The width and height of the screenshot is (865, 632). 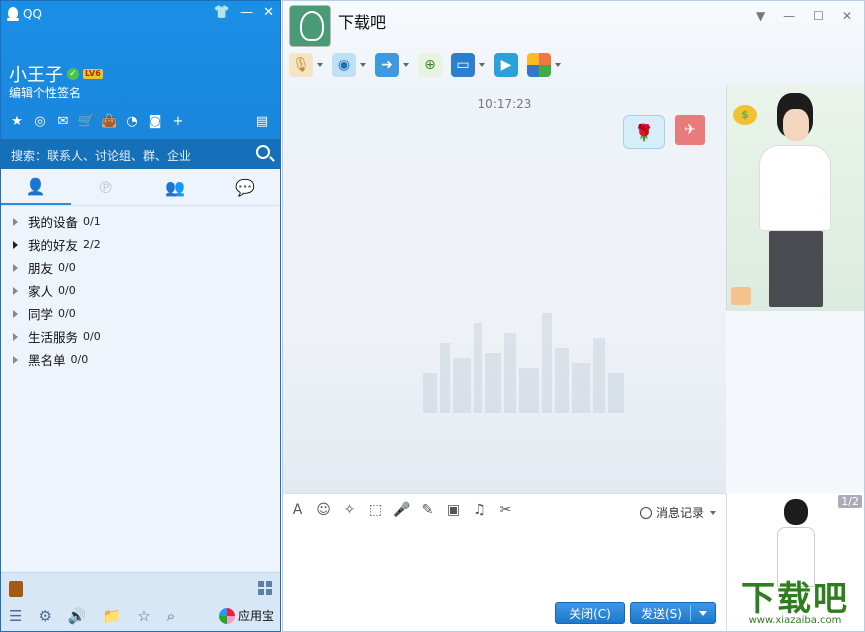 I want to click on tab-groups: 👥, so click(x=176, y=187).